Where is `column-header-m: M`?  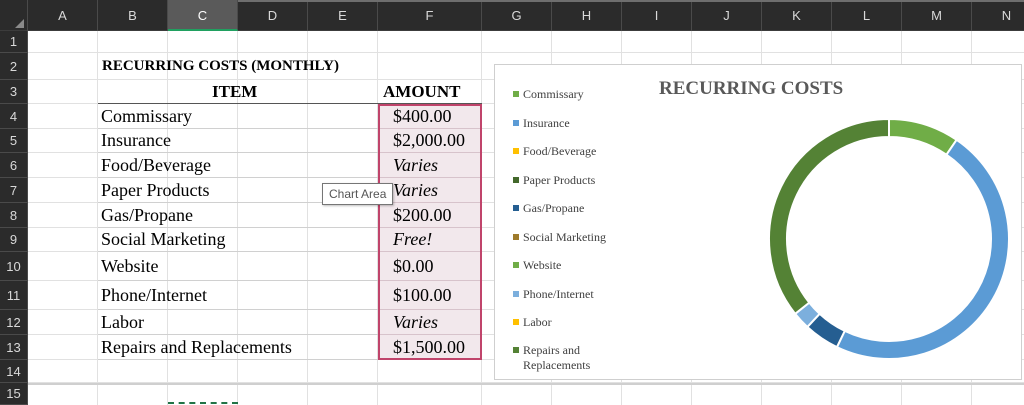 column-header-m: M is located at coordinates (937, 15).